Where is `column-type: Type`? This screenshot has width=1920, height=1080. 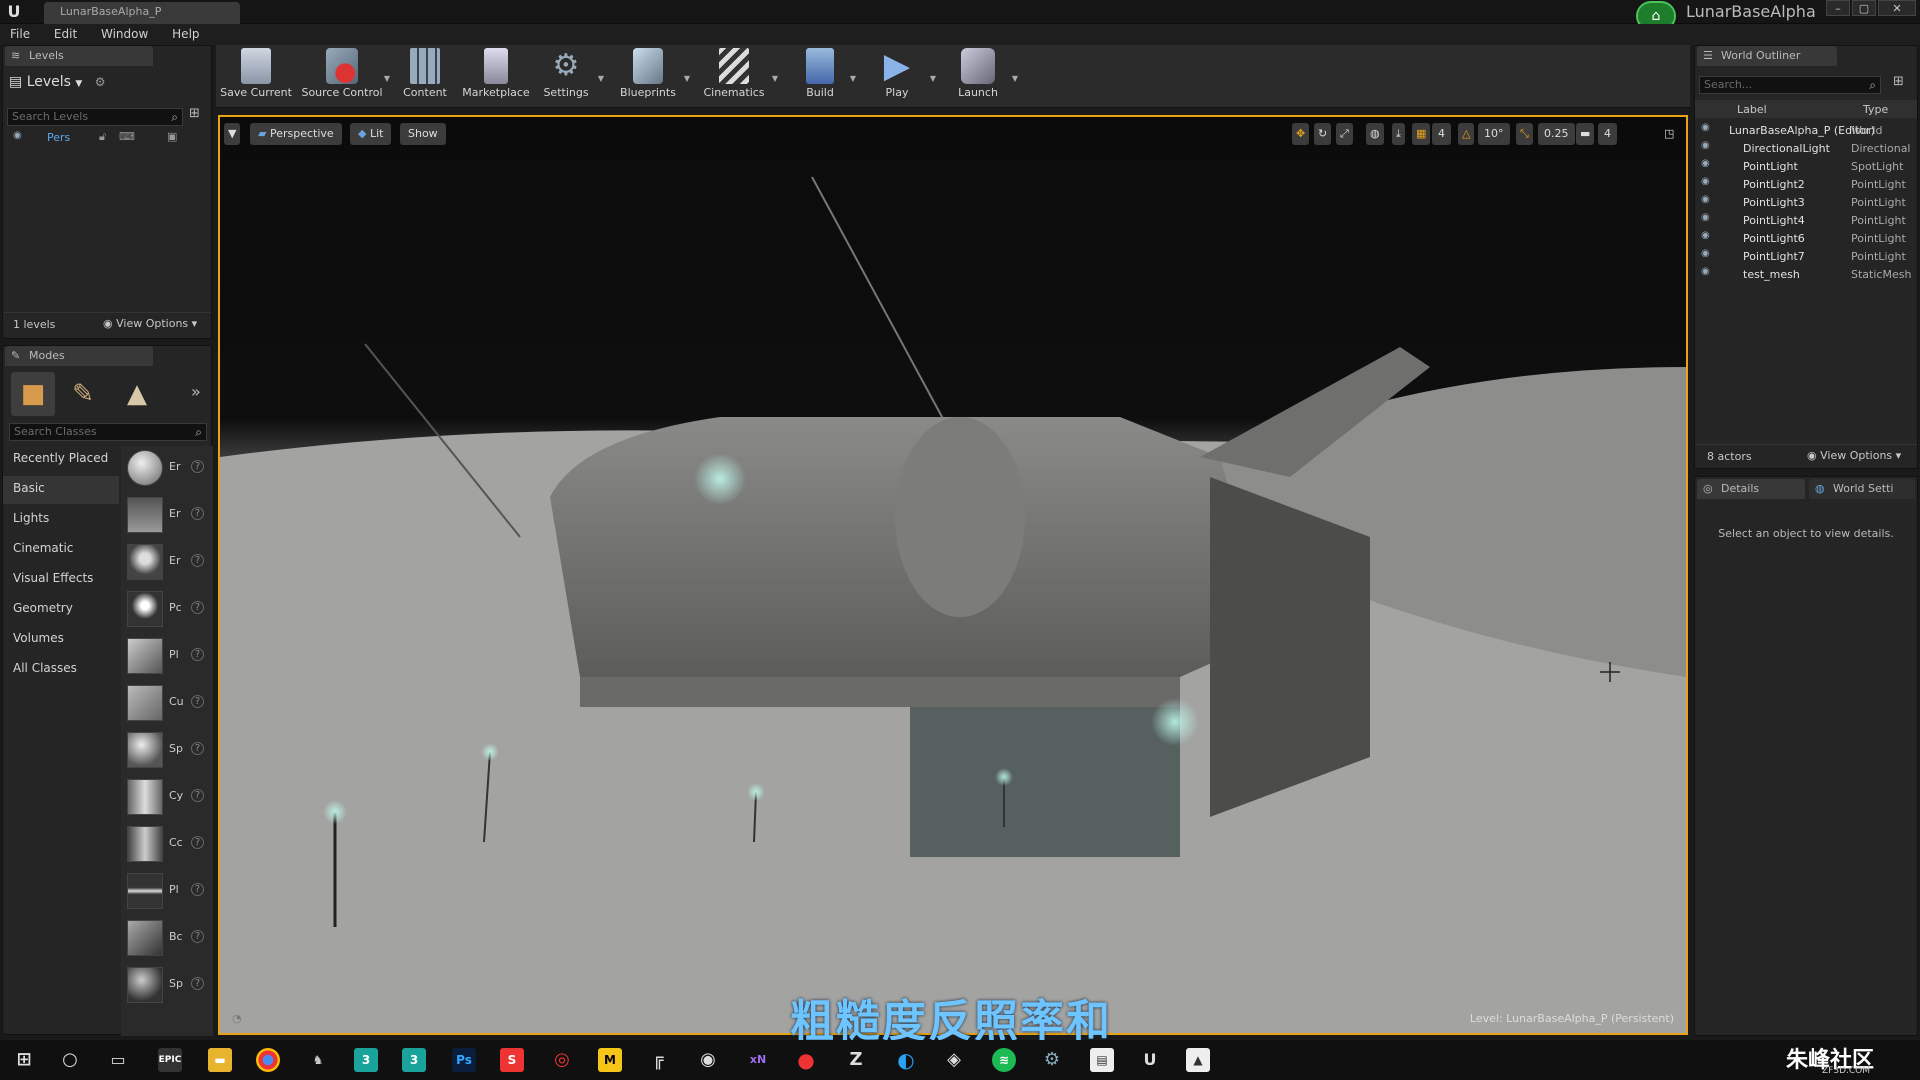 column-type: Type is located at coordinates (1875, 109).